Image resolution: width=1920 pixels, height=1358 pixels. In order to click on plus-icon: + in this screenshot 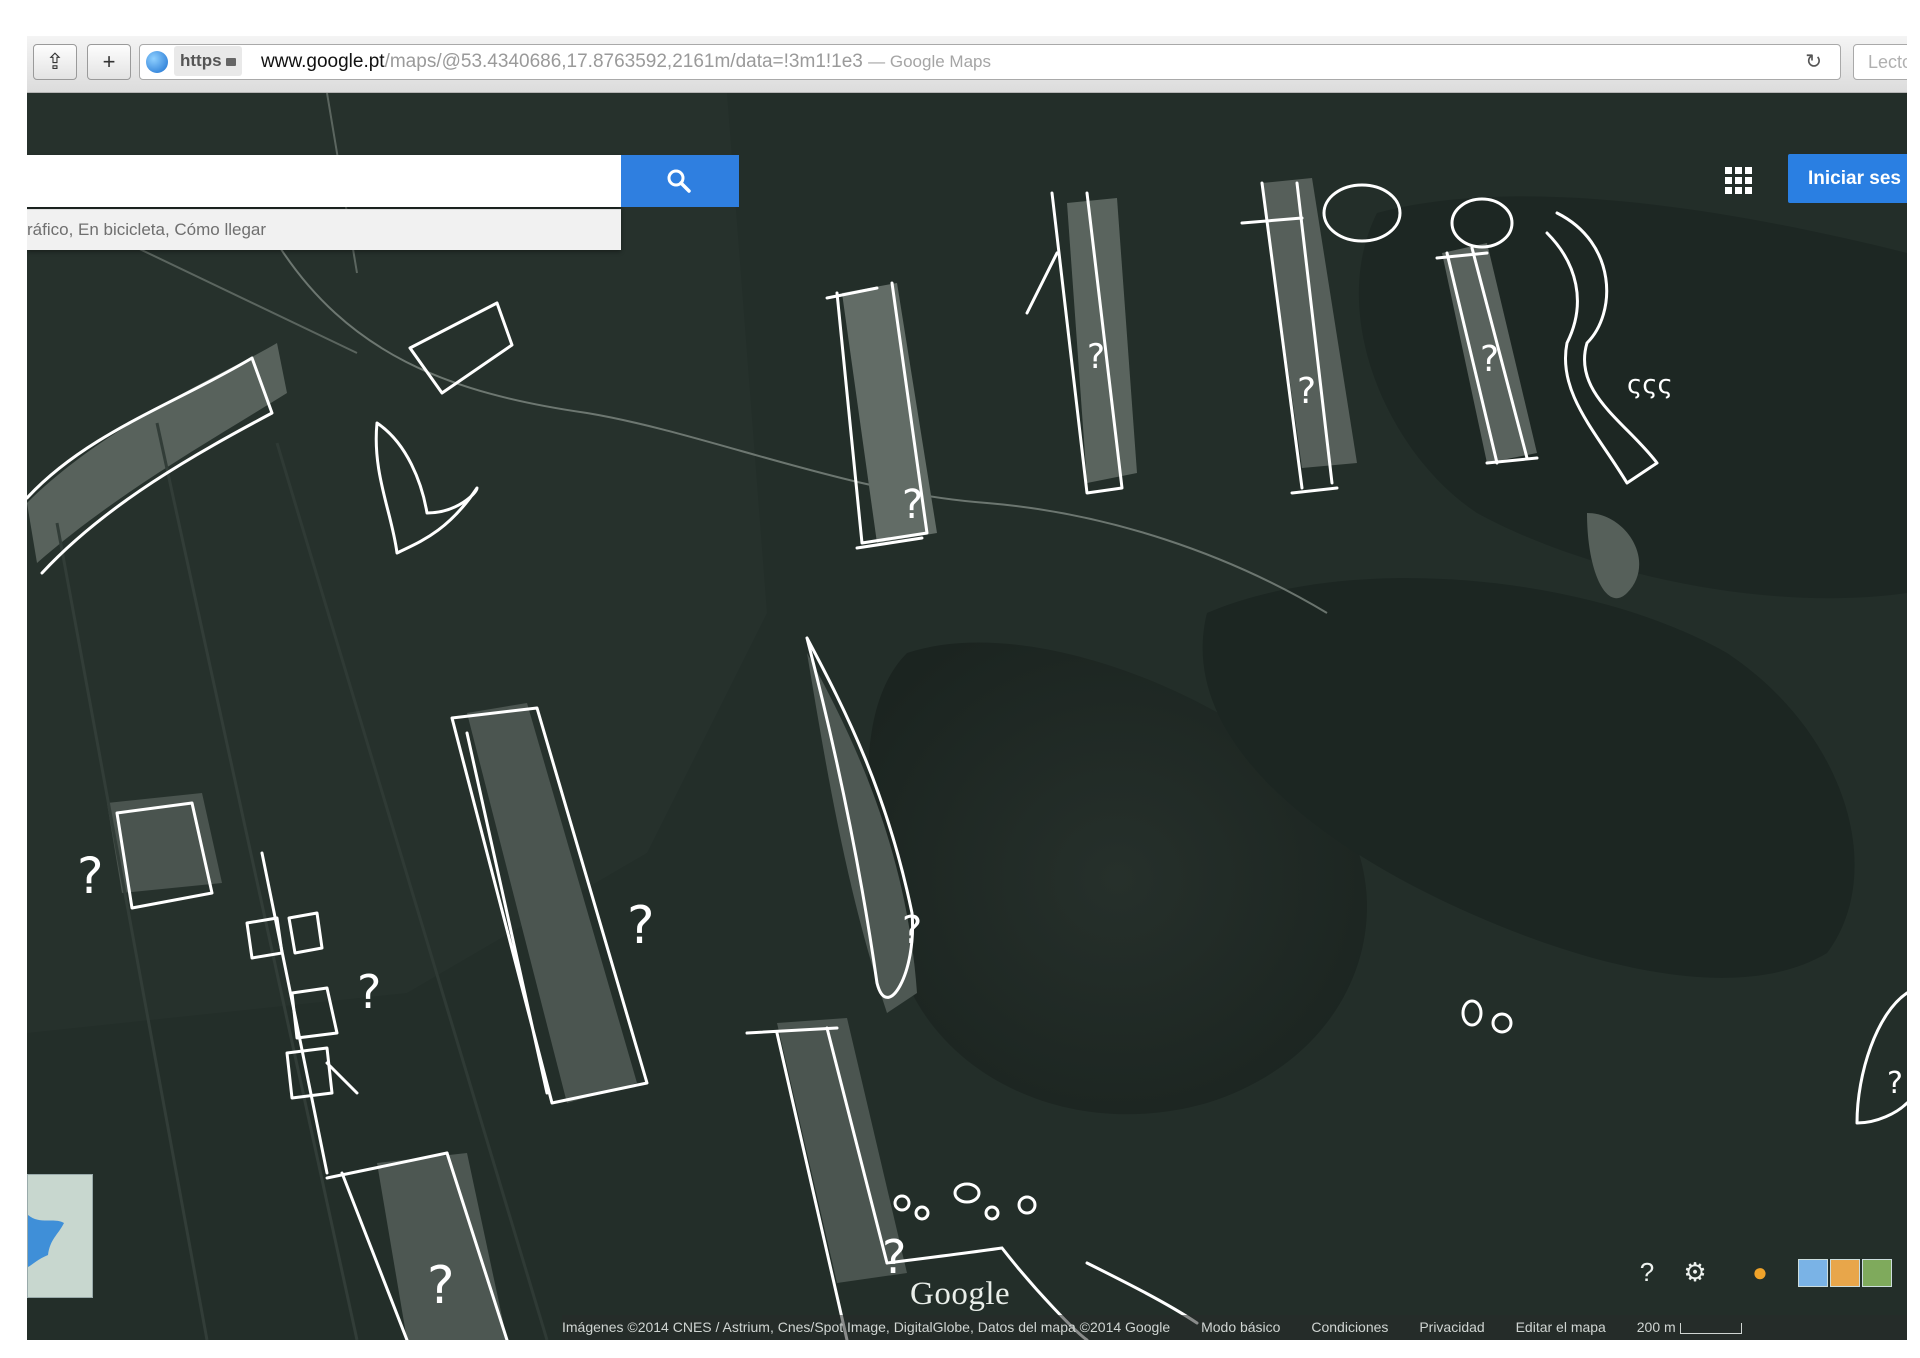, I will do `click(109, 61)`.